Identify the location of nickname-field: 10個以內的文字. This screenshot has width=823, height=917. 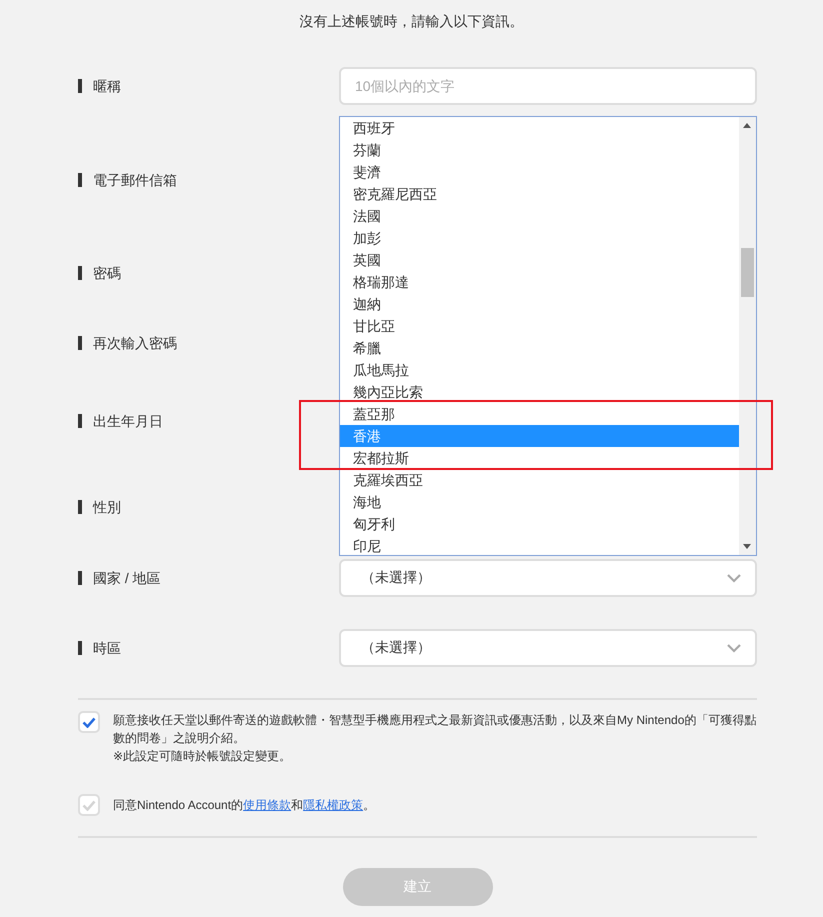
(548, 86).